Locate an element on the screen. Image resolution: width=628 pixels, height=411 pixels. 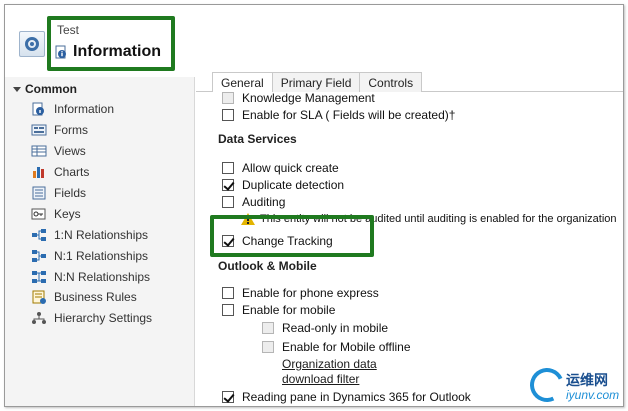
sidebar-item-label: Hierarchy Settings is located at coordinates (103, 317).